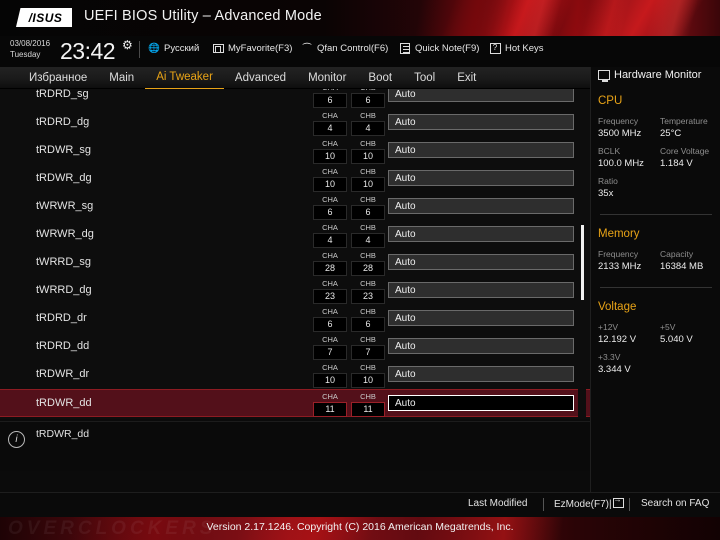 This screenshot has width=720, height=540. I want to click on tab-monitor: Monitor, so click(327, 78).